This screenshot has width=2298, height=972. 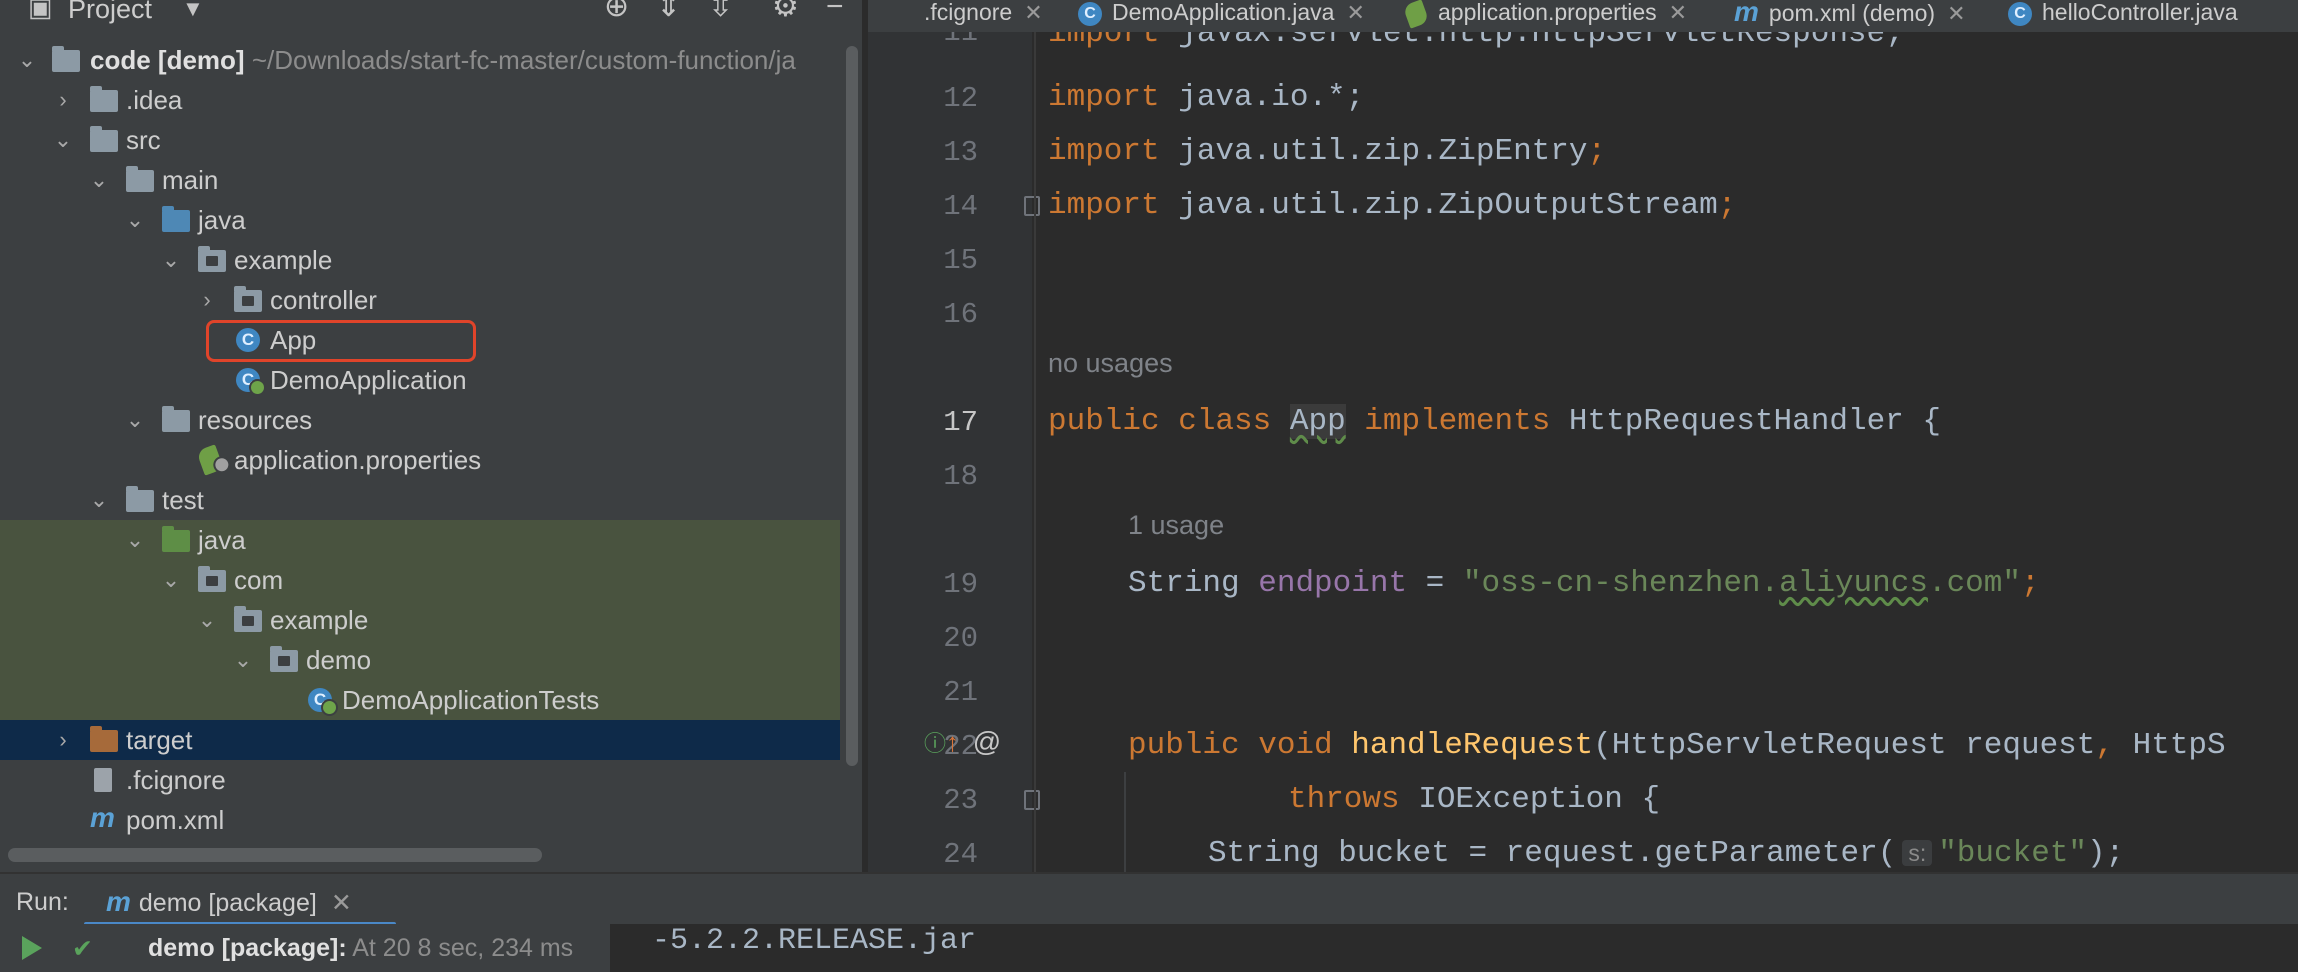 What do you see at coordinates (835, 11) in the screenshot?
I see `minimize-icon: −` at bounding box center [835, 11].